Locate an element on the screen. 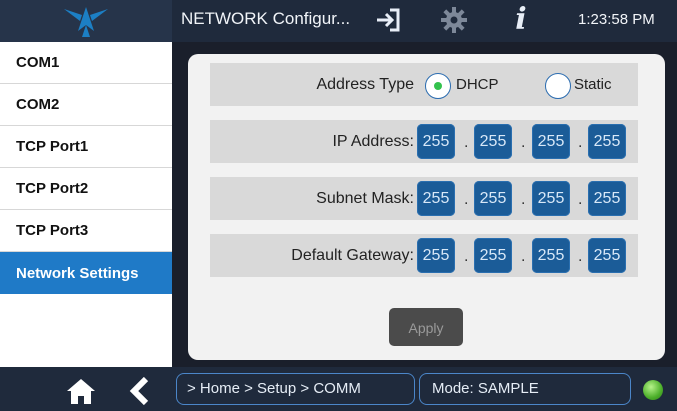 The image size is (677, 411). ip-octet-2: 255 is located at coordinates (493, 141).